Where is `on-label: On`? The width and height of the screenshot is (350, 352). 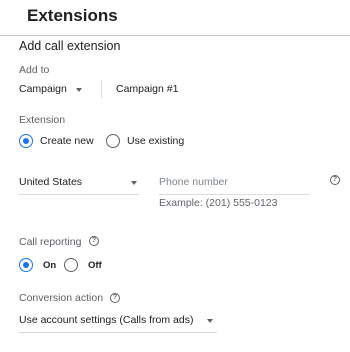 on-label: On is located at coordinates (50, 265).